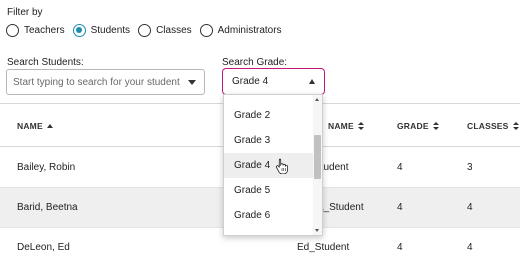 The height and width of the screenshot is (260, 520). I want to click on radio-label: Students, so click(110, 30).